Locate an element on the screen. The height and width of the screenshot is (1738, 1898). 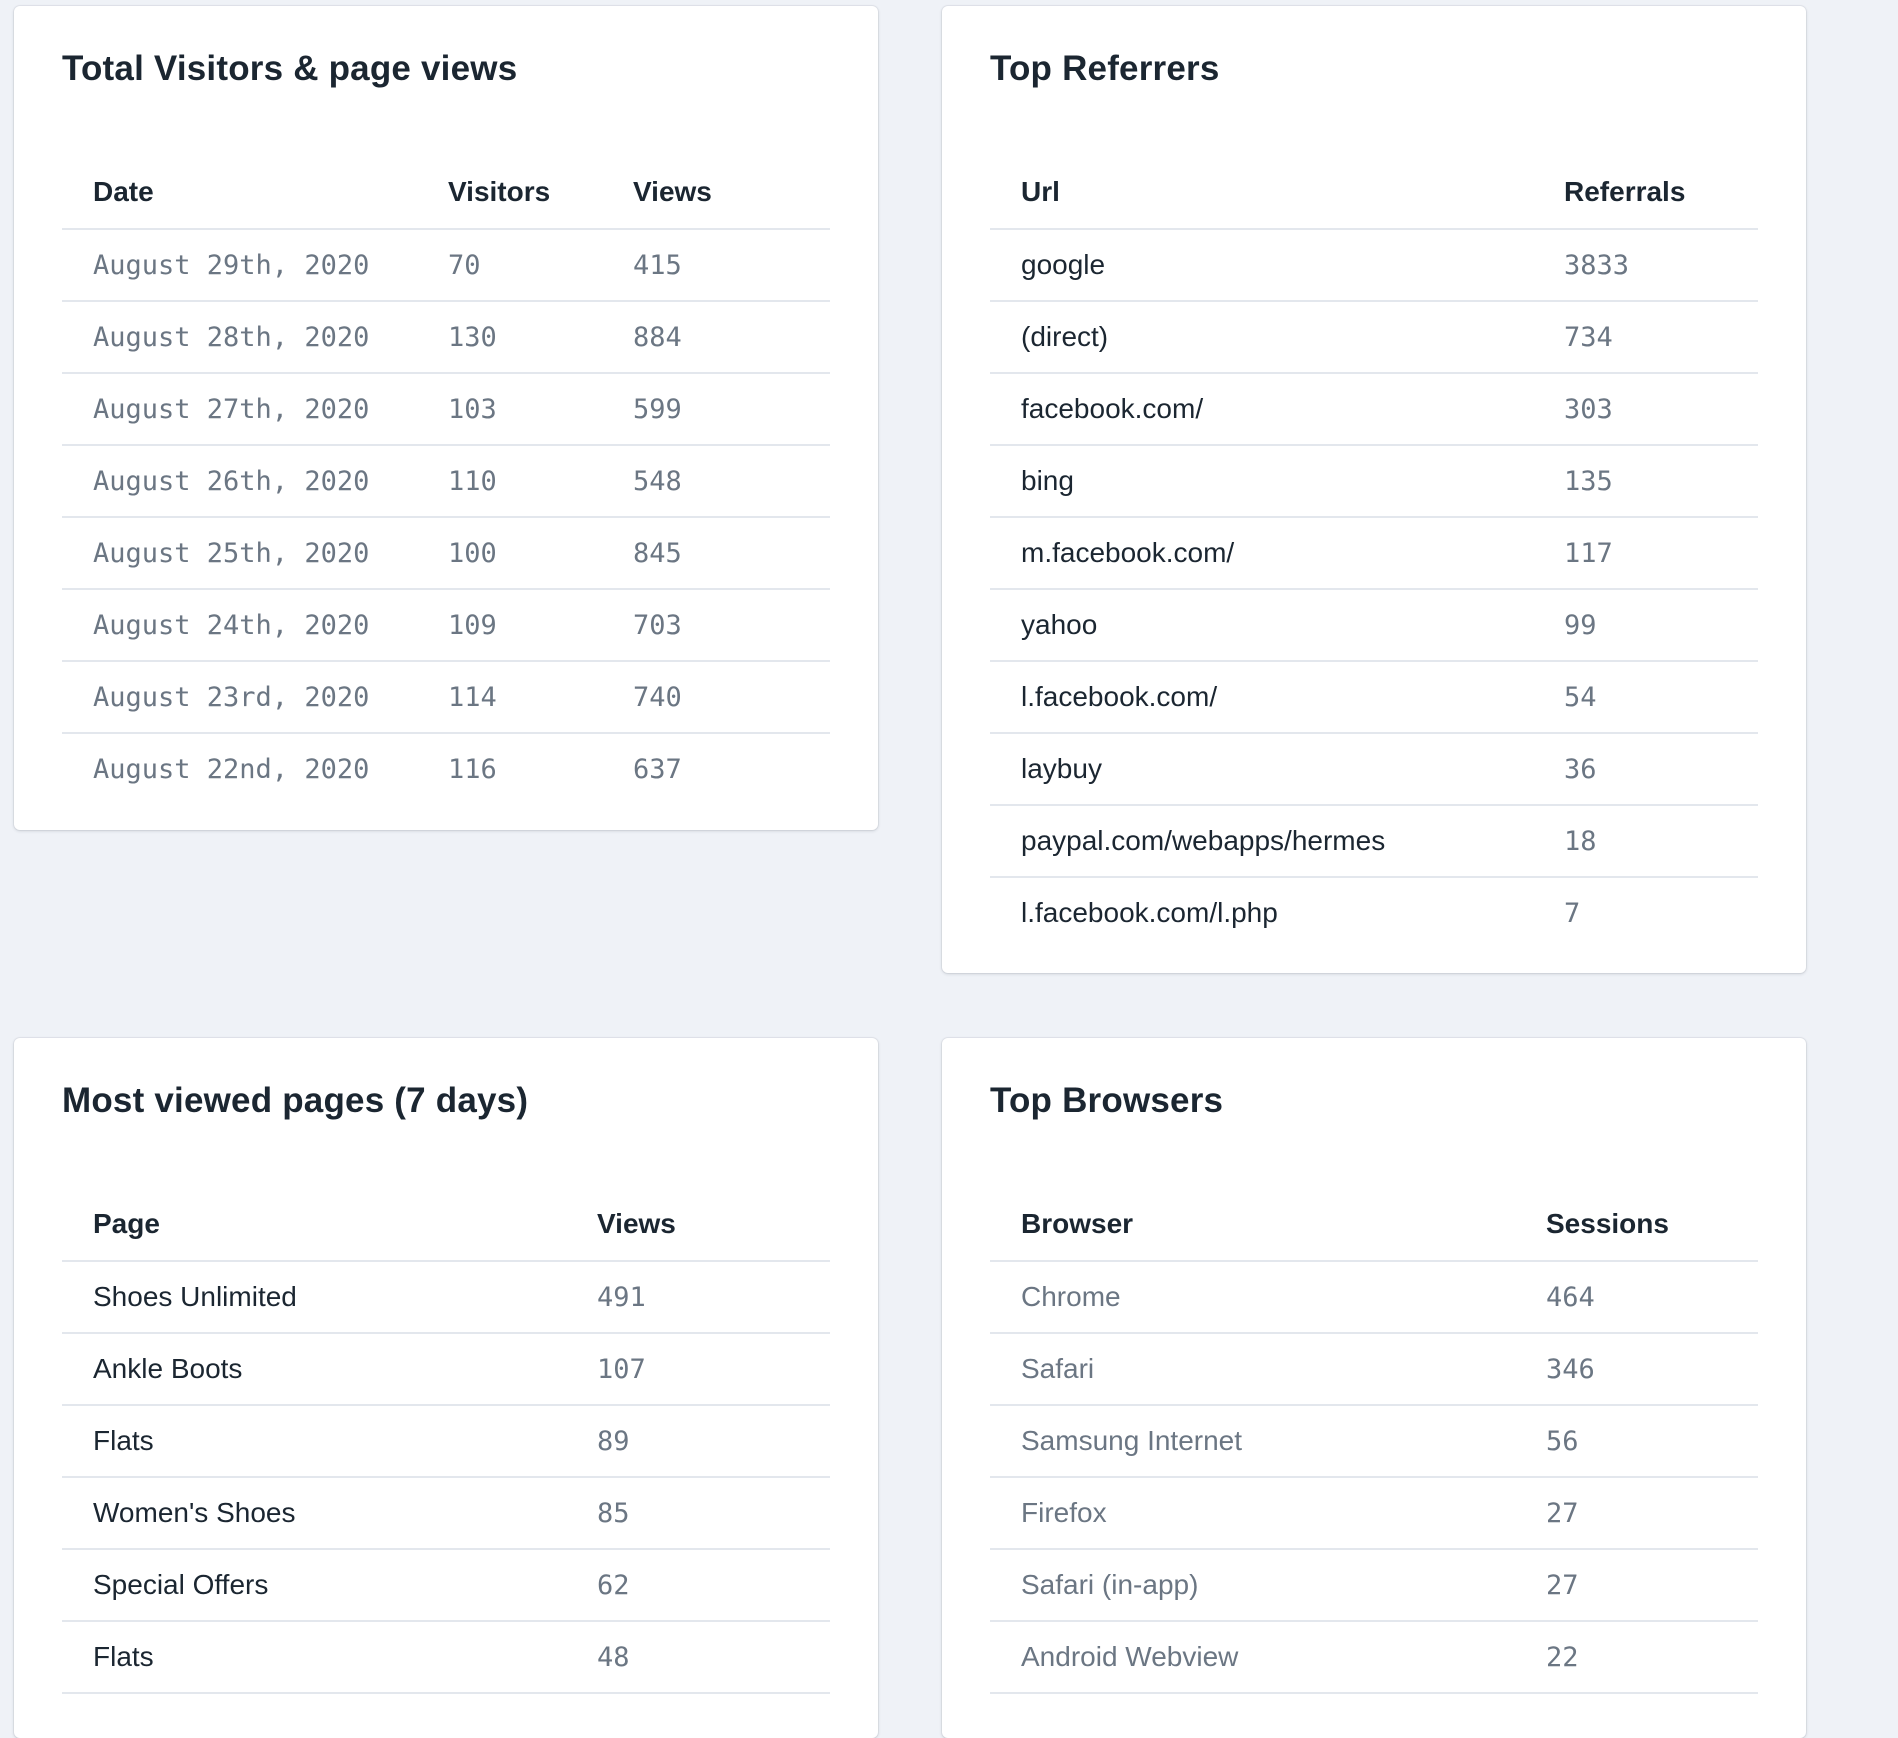
column-header-sessions: Sessions is located at coordinates (1636, 1225).